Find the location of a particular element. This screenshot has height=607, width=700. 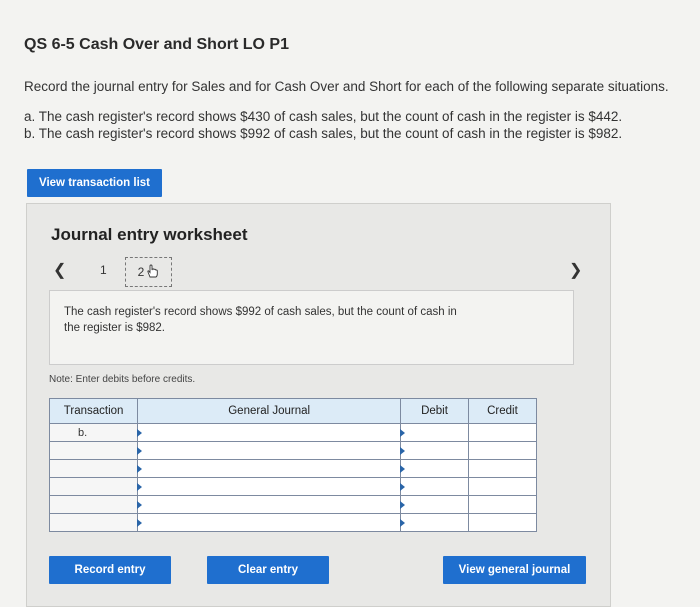

view-general-journal-button: View general journal is located at coordinates (514, 570).